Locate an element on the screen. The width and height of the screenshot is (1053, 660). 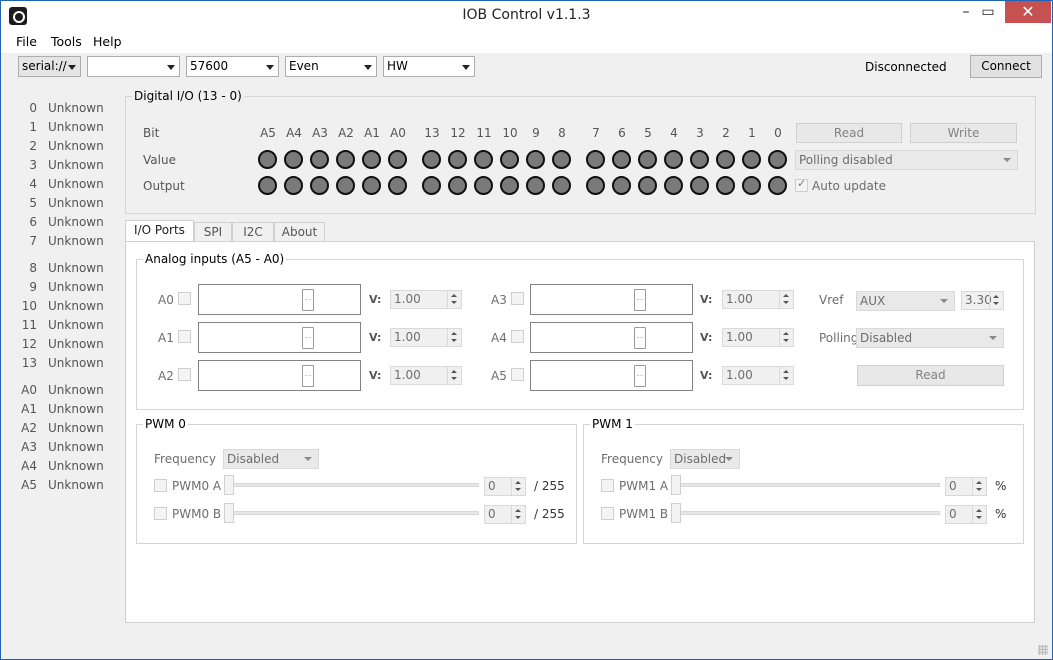
pwm0-b-slider-handle is located at coordinates (229, 513).